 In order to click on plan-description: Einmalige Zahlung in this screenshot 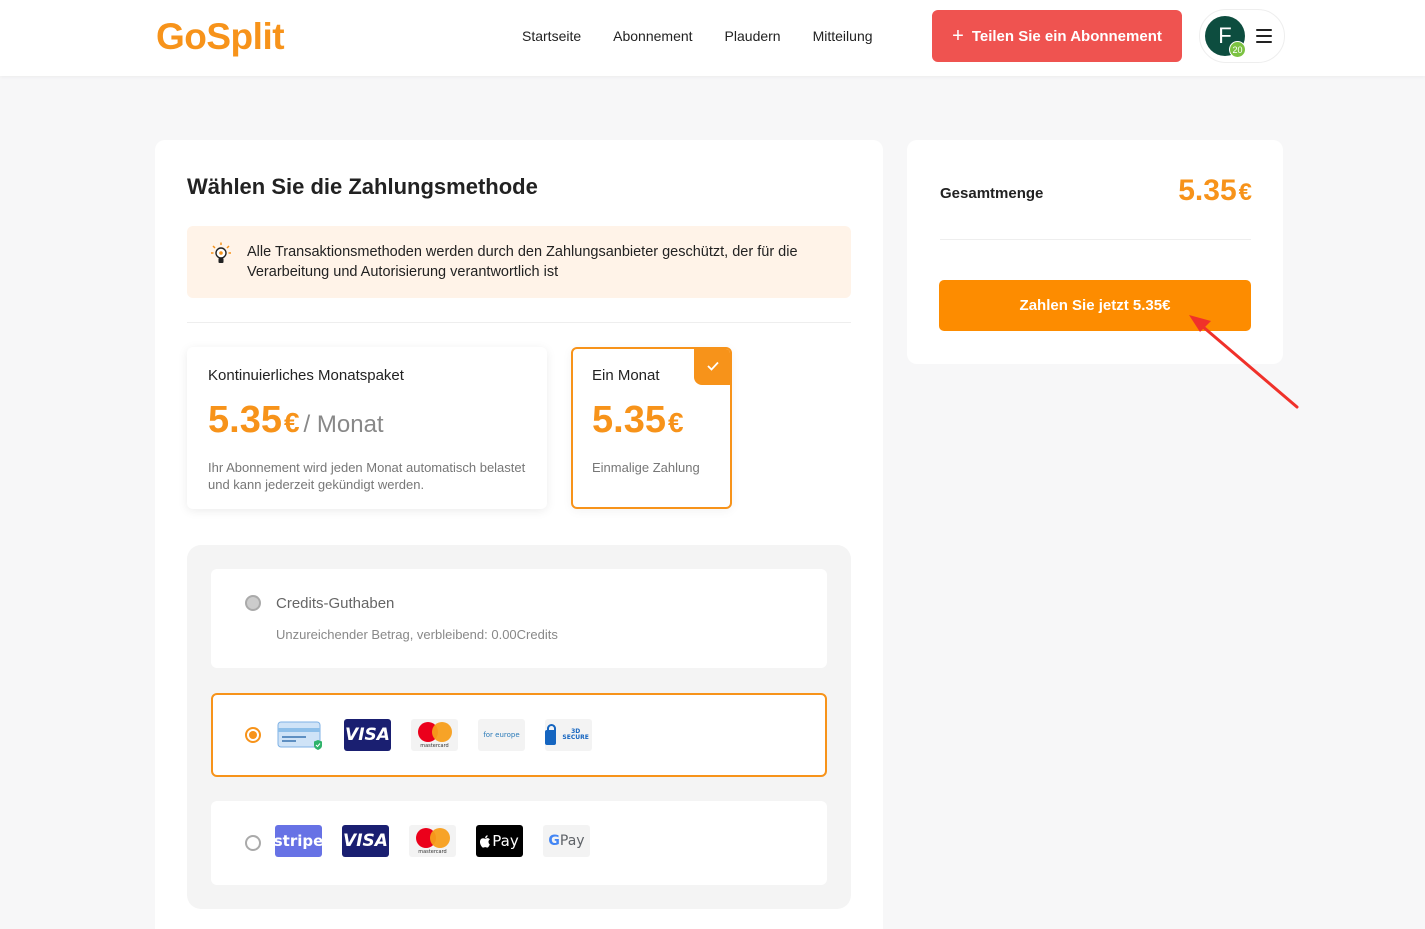, I will do `click(646, 467)`.